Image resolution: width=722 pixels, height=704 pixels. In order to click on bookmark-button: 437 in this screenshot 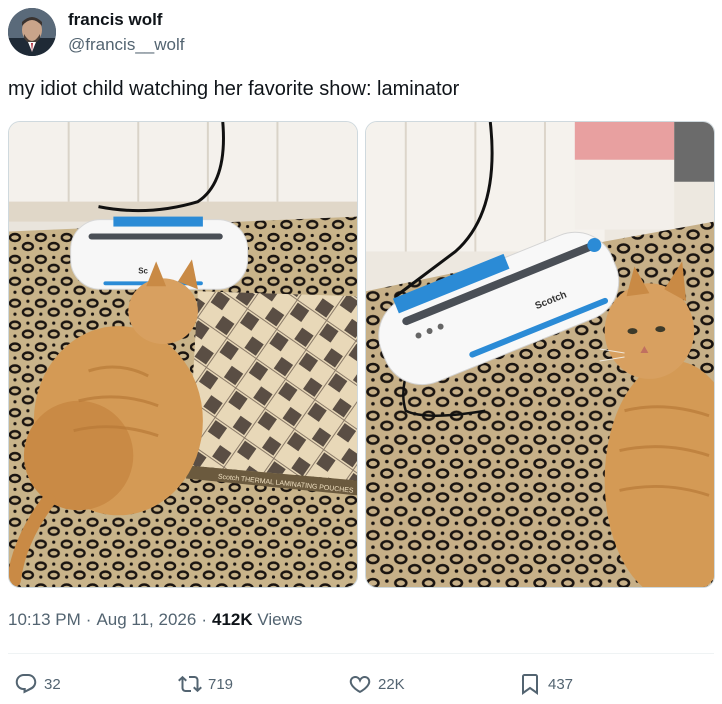, I will do `click(545, 684)`.